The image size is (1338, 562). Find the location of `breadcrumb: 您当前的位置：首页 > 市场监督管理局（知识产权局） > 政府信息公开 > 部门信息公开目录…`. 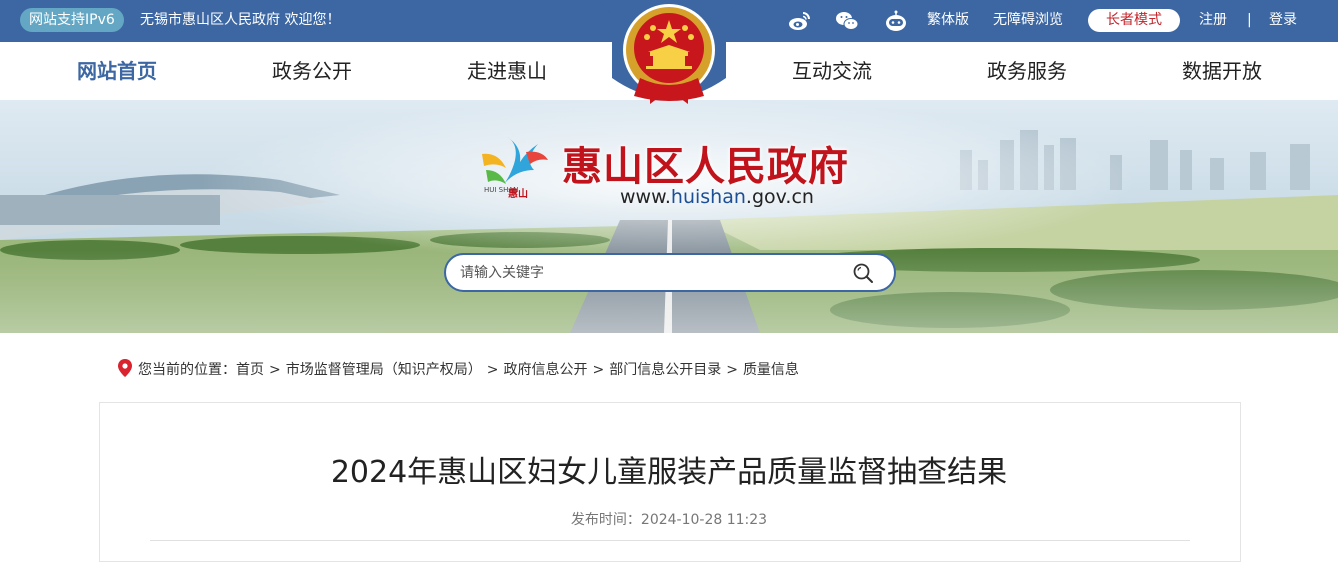

breadcrumb: 您当前的位置：首页 > 市场监督管理局（知识产权局） > 政府信息公开 > 部门信息公开目录… is located at coordinates (458, 369).